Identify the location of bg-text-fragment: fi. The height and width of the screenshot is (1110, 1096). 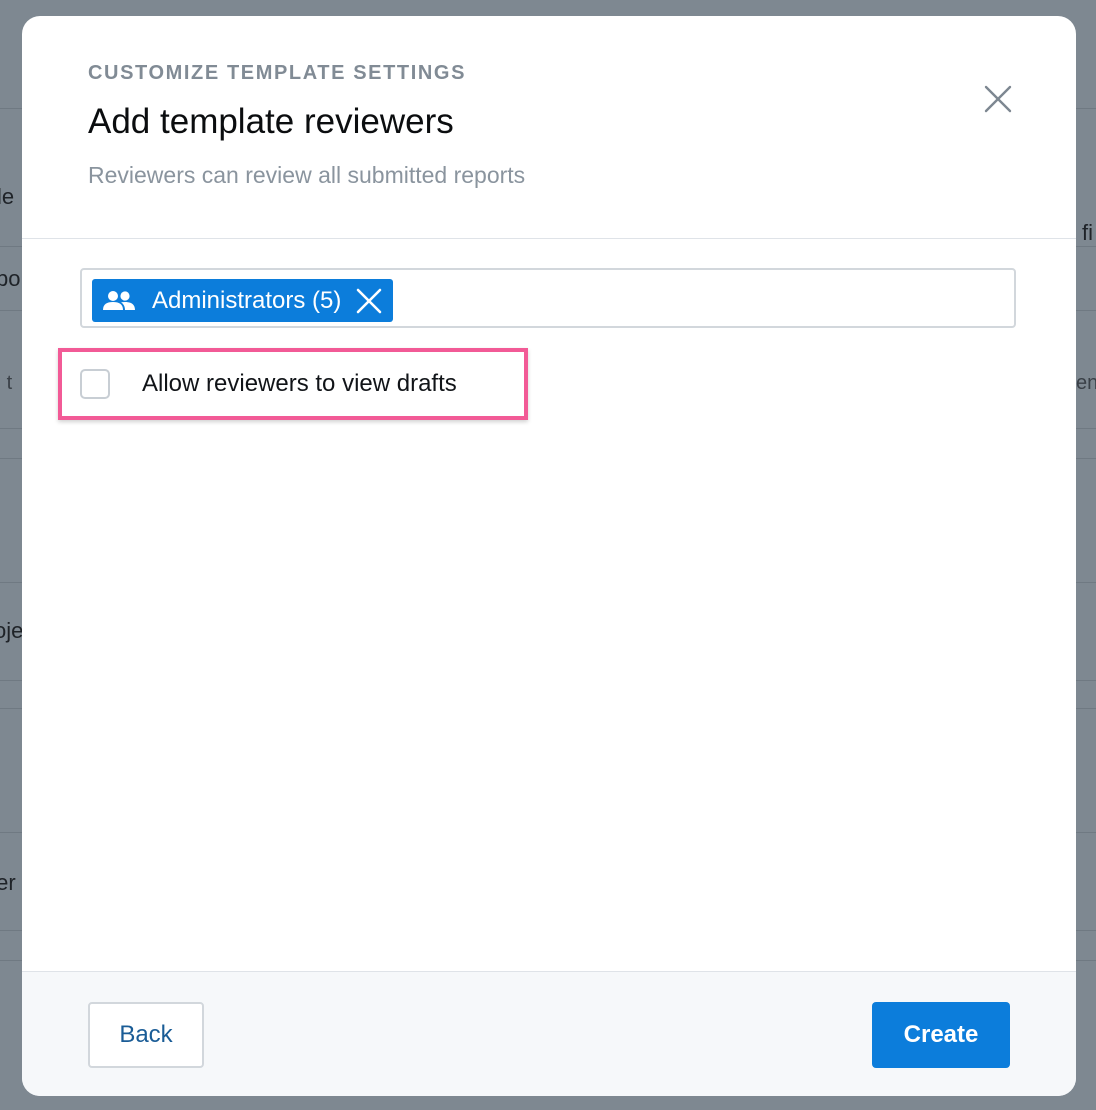
(1087, 232).